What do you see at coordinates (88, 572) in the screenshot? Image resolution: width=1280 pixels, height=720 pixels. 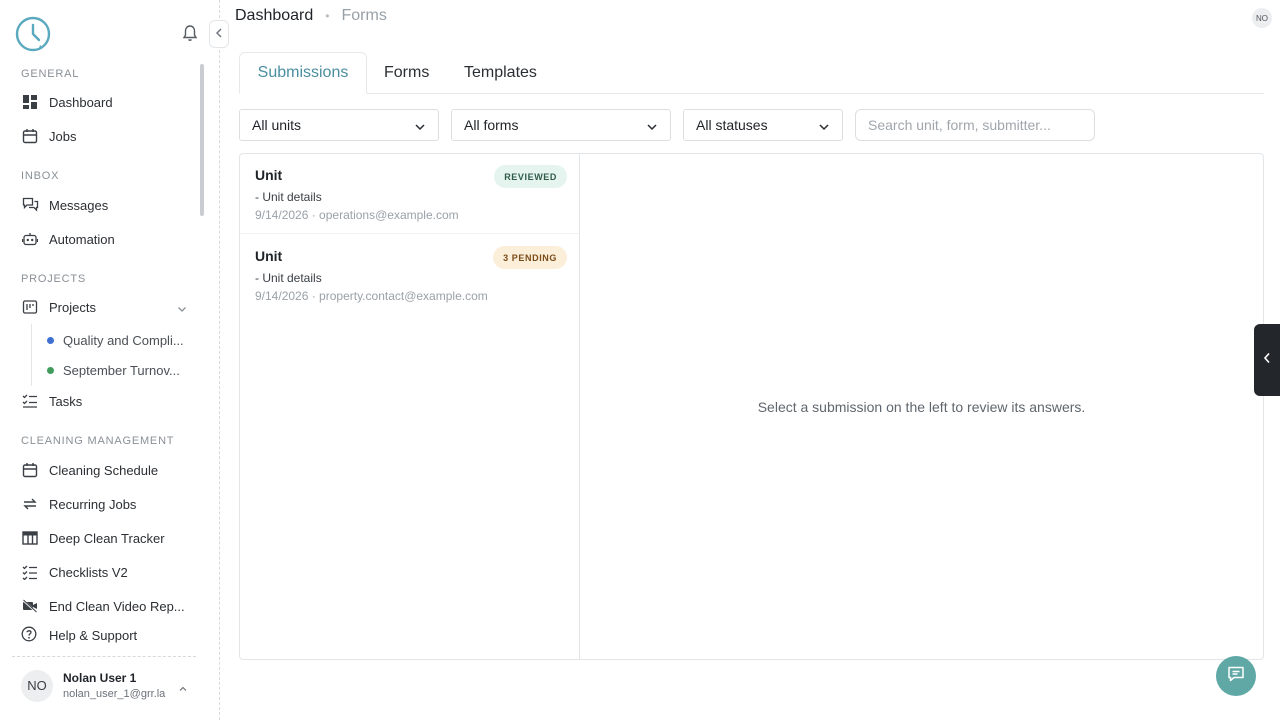 I see `sidebar-item-label: Checklists V2` at bounding box center [88, 572].